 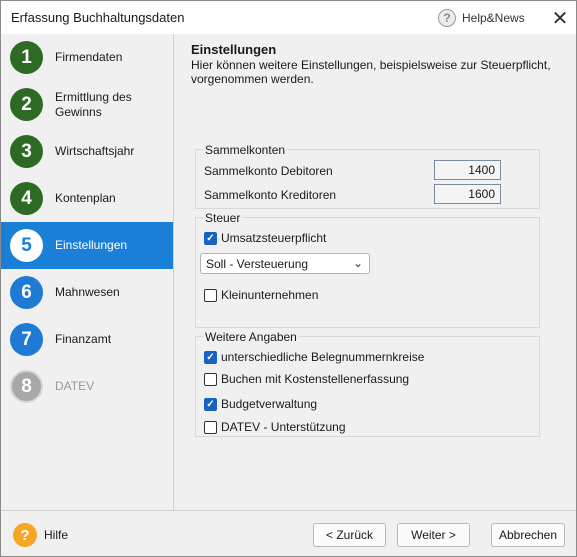 I want to click on checkbox-label: DATEV - Unterstützung, so click(x=283, y=427).